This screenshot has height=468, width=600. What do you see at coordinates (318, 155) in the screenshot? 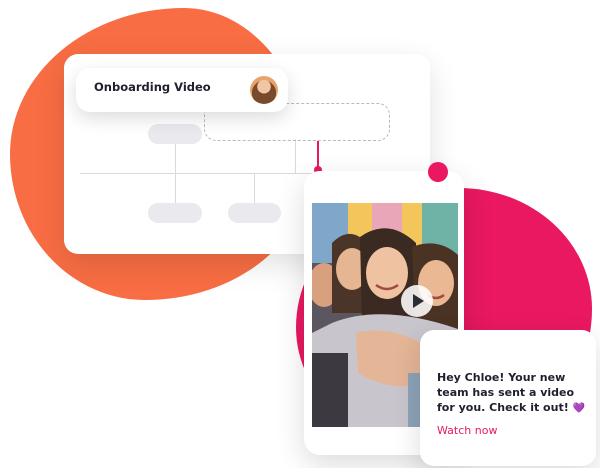
I see `pink-connector-line` at bounding box center [318, 155].